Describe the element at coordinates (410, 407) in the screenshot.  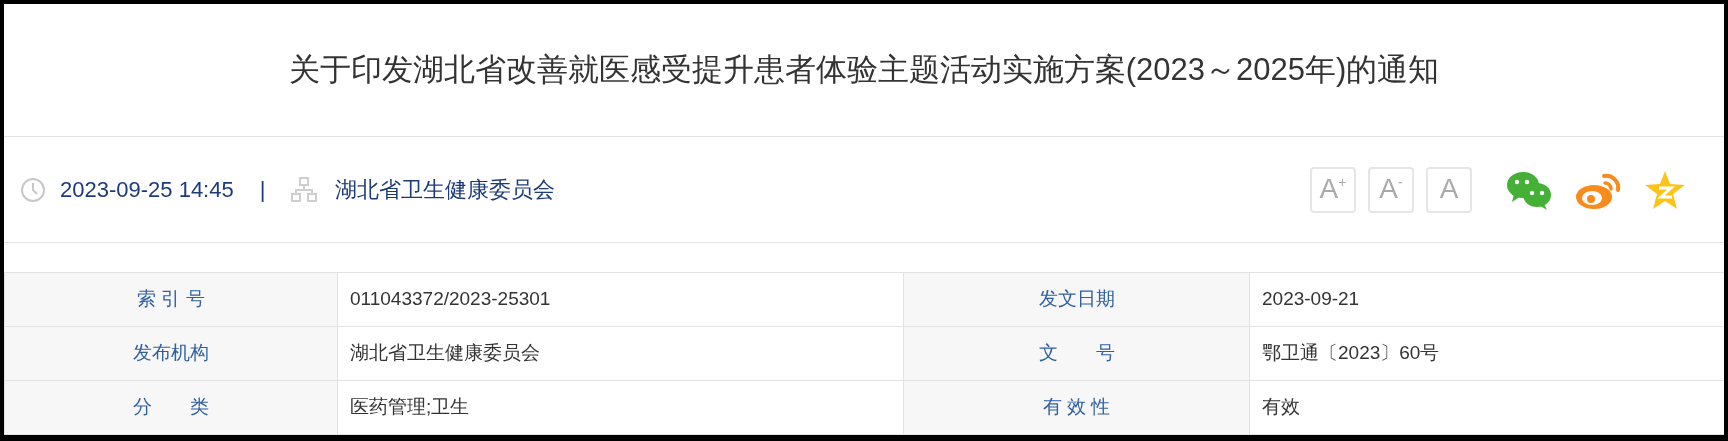
I see `field-value: 医药管理;卫生` at that location.